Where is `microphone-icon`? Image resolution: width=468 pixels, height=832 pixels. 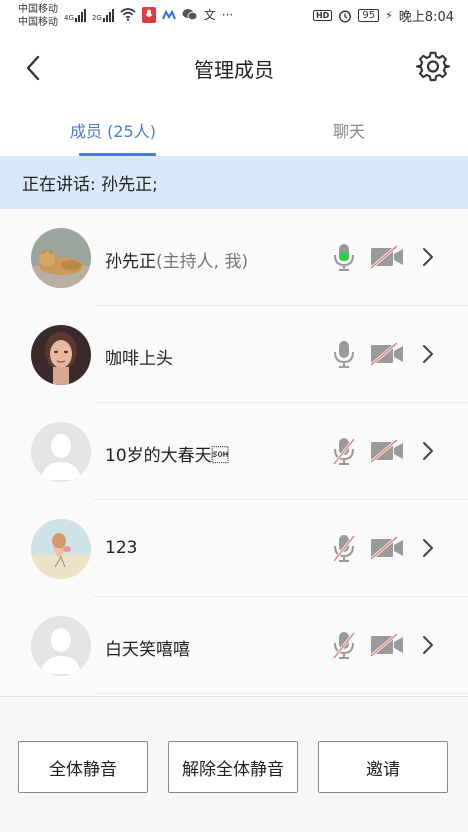
microphone-icon is located at coordinates (344, 354).